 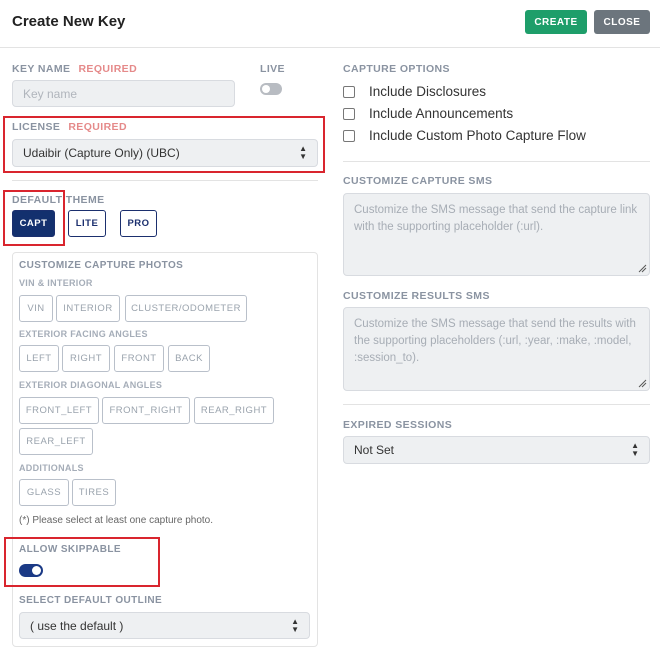 I want to click on exterior-facing-label: EXTERIOR FACING ANGLES, so click(x=83, y=334).